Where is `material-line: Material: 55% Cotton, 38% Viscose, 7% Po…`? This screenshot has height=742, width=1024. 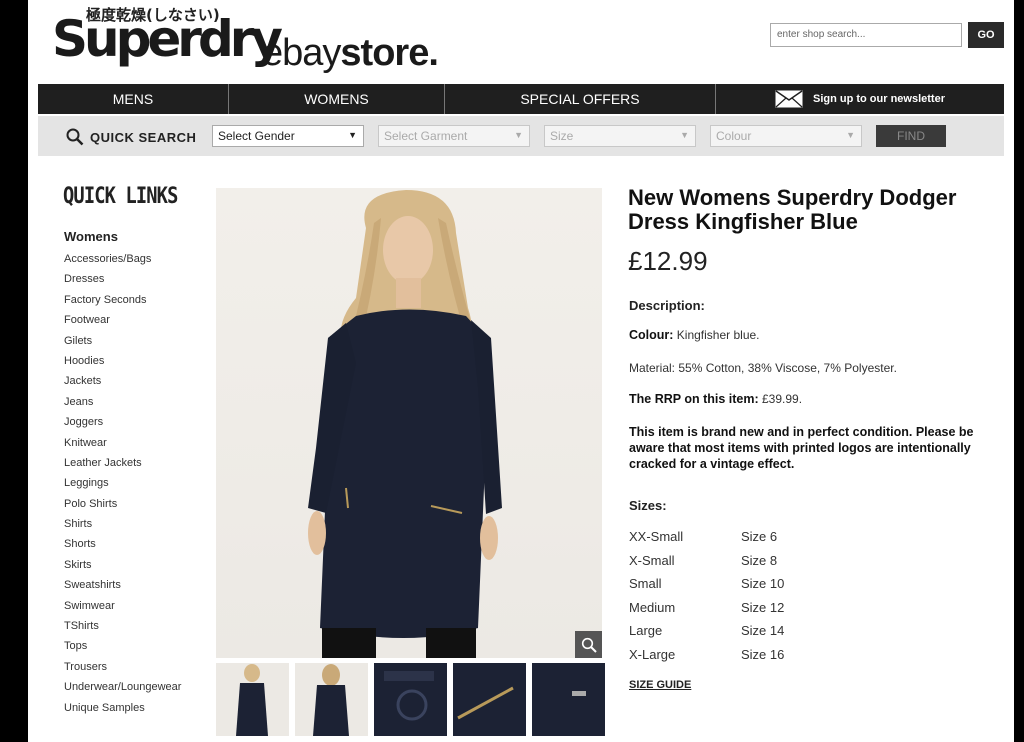
material-line: Material: 55% Cotton, 38% Viscose, 7% Po… is located at coordinates (763, 368).